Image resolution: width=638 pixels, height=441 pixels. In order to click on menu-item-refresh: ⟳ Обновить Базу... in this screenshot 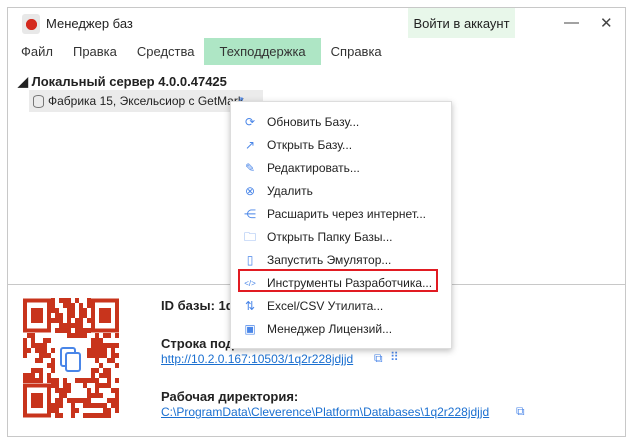, I will do `click(341, 122)`.